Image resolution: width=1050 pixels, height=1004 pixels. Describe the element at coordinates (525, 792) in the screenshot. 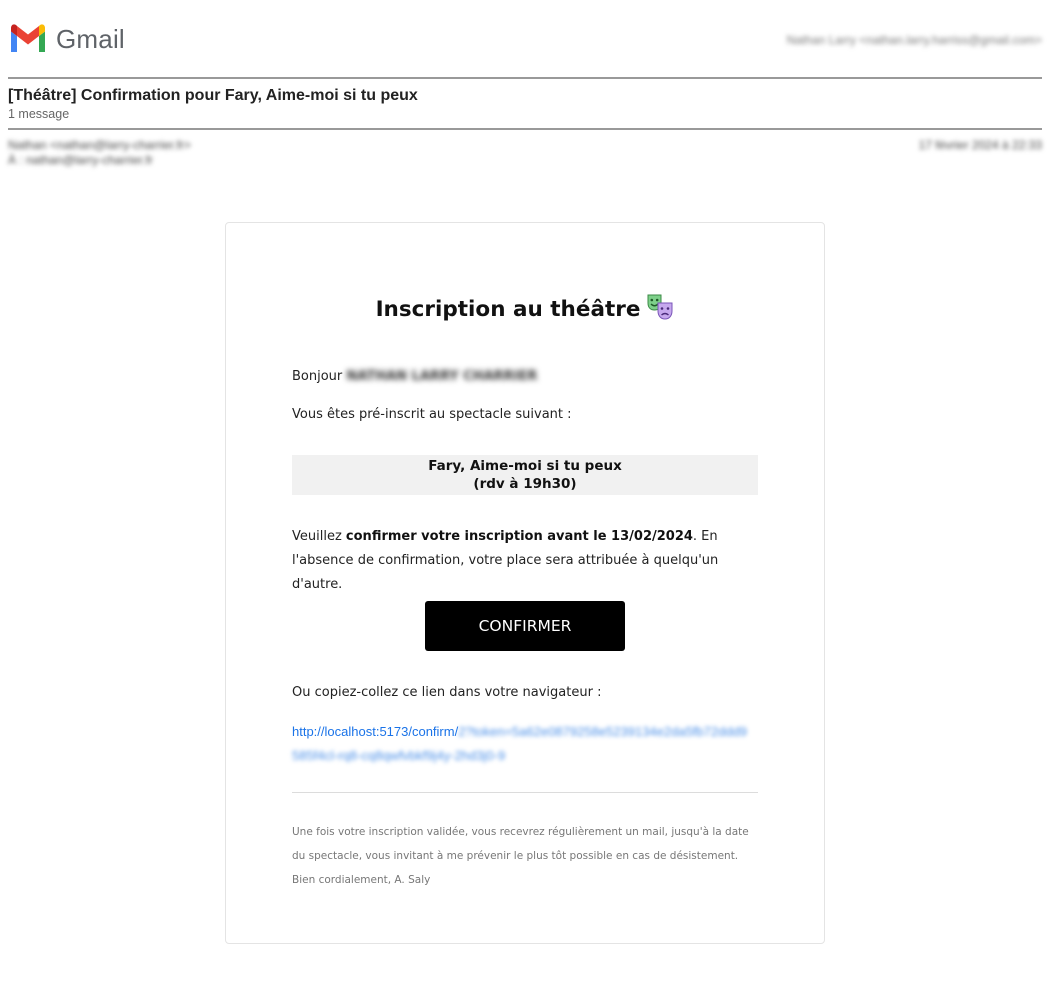

I see `footer-divider` at that location.